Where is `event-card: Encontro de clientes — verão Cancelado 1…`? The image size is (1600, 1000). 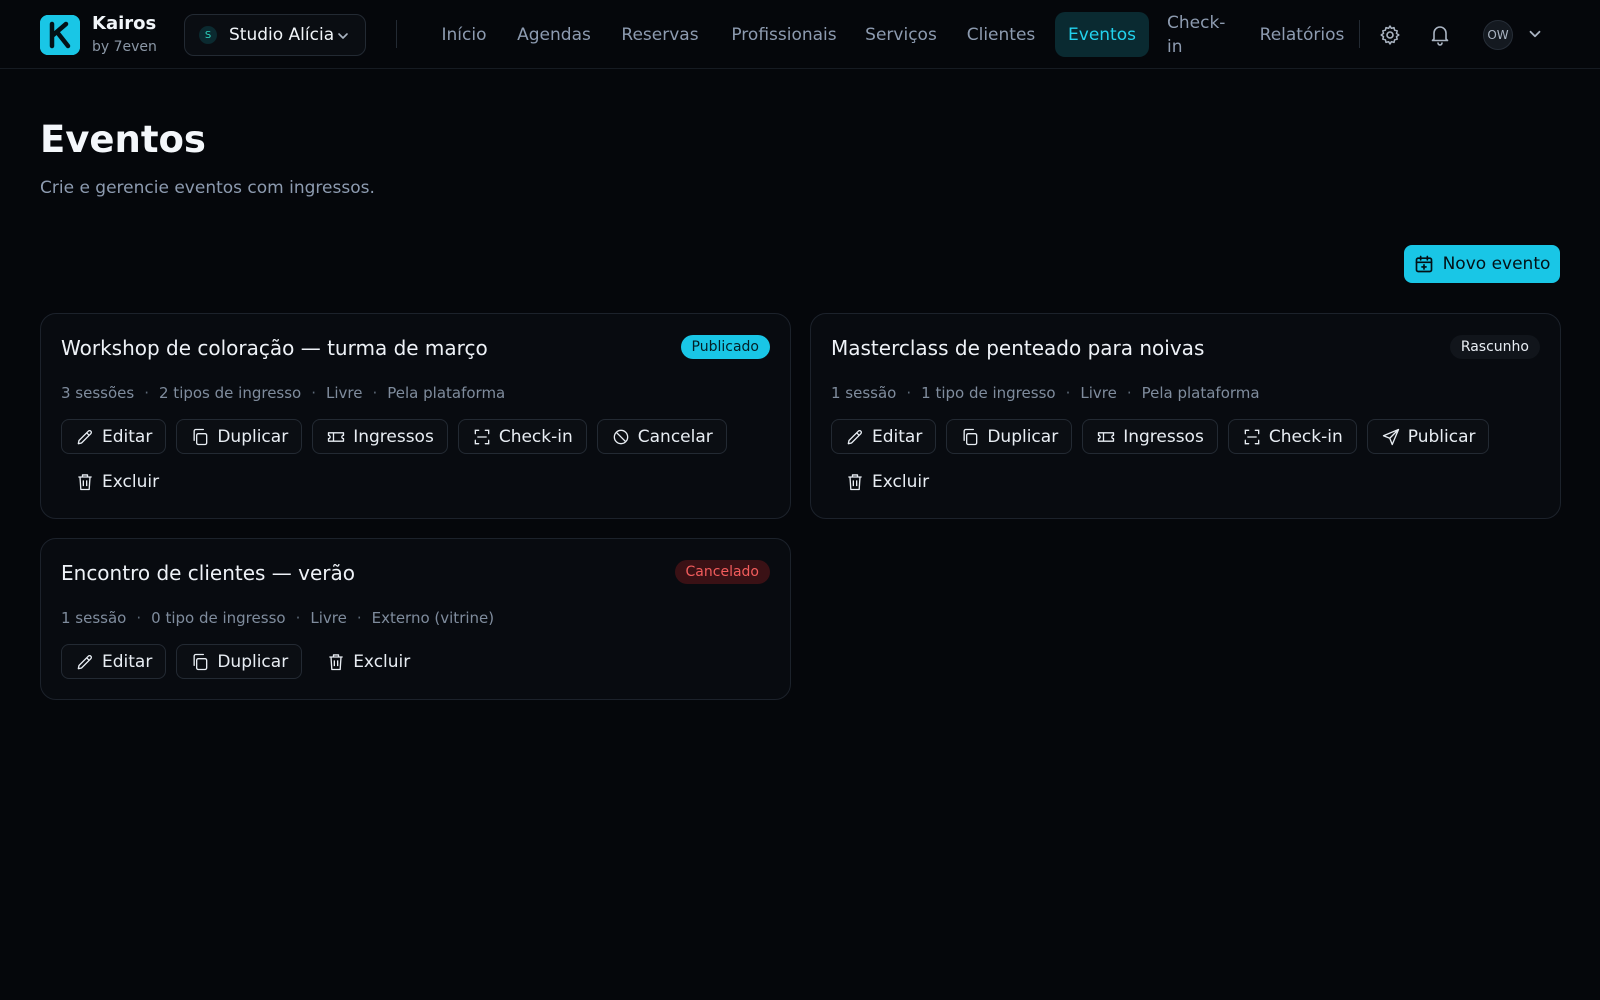
event-card: Encontro de clientes — verão Cancelado 1… is located at coordinates (415, 619).